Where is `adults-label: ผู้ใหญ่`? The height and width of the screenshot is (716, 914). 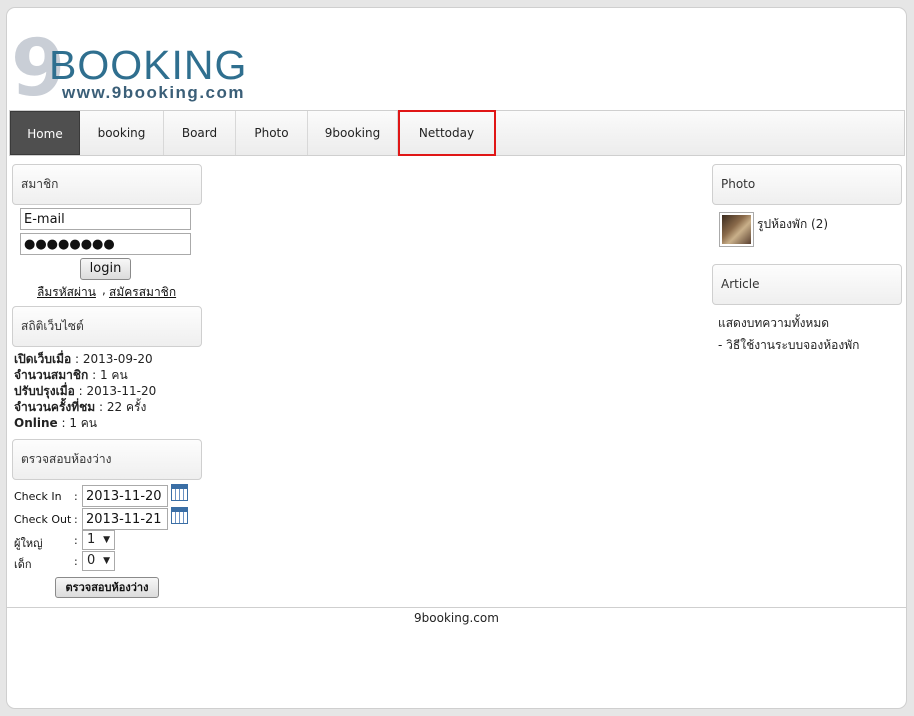
adults-label: ผู้ใหญ่ is located at coordinates (28, 543).